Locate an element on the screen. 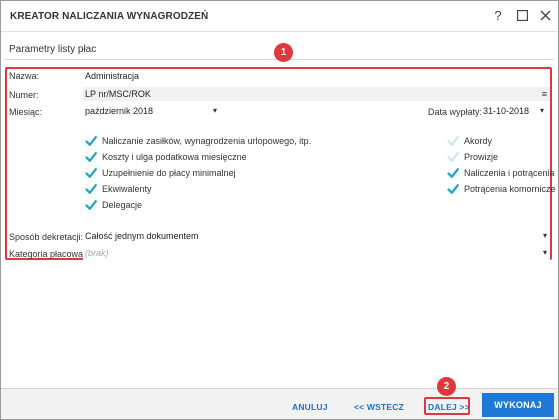 Image resolution: width=559 pixels, height=420 pixels. miesiac-value: październik 2018 is located at coordinates (119, 111).